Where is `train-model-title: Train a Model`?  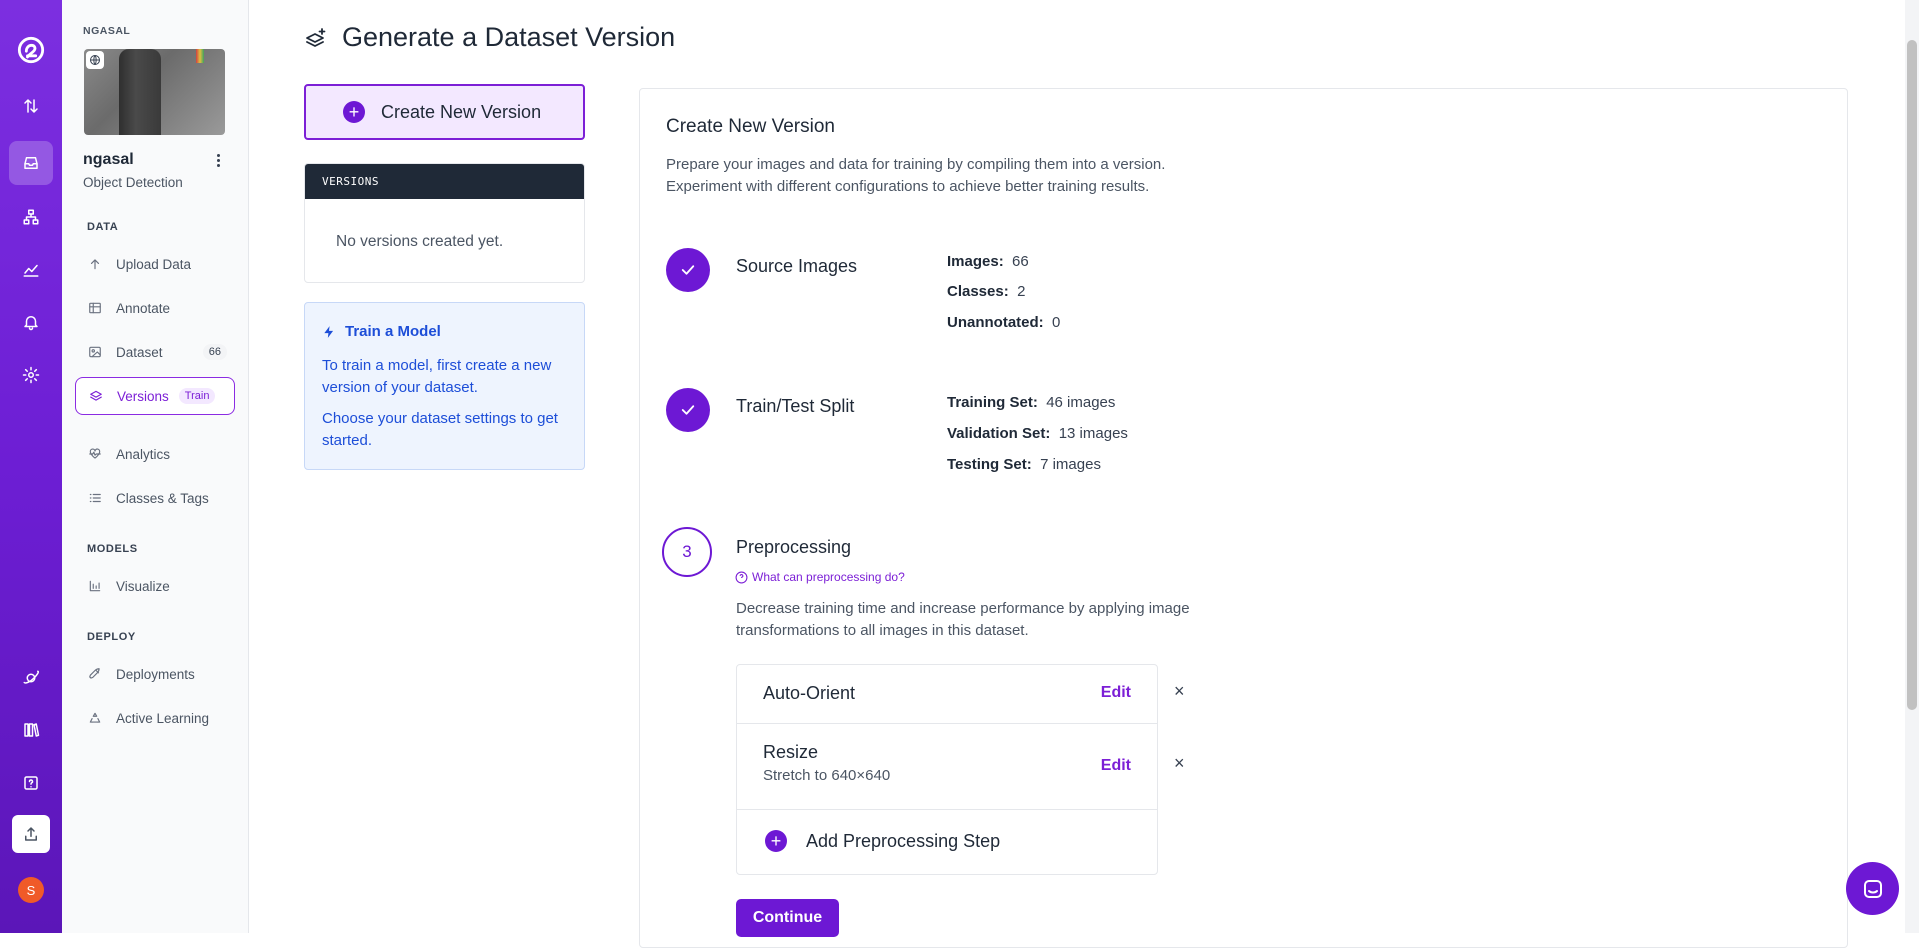 train-model-title: Train a Model is located at coordinates (393, 331).